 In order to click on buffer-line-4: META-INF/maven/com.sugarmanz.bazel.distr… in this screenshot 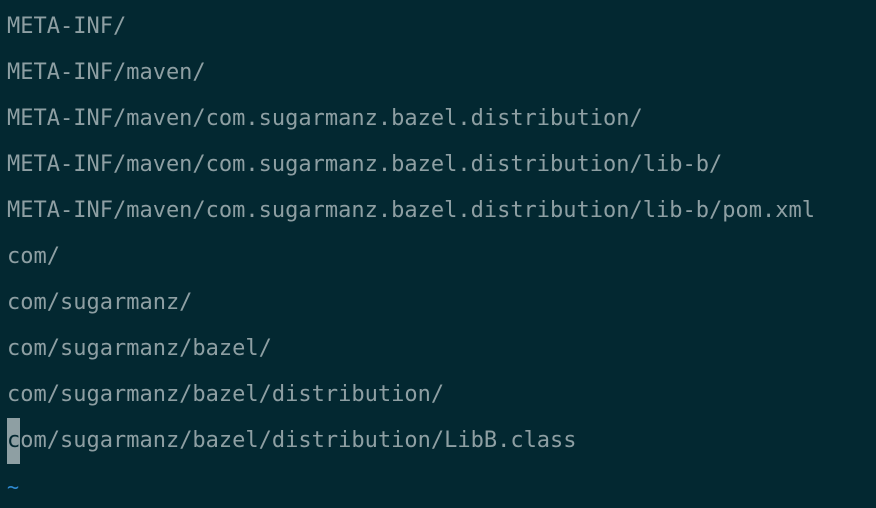, I will do `click(438, 165)`.